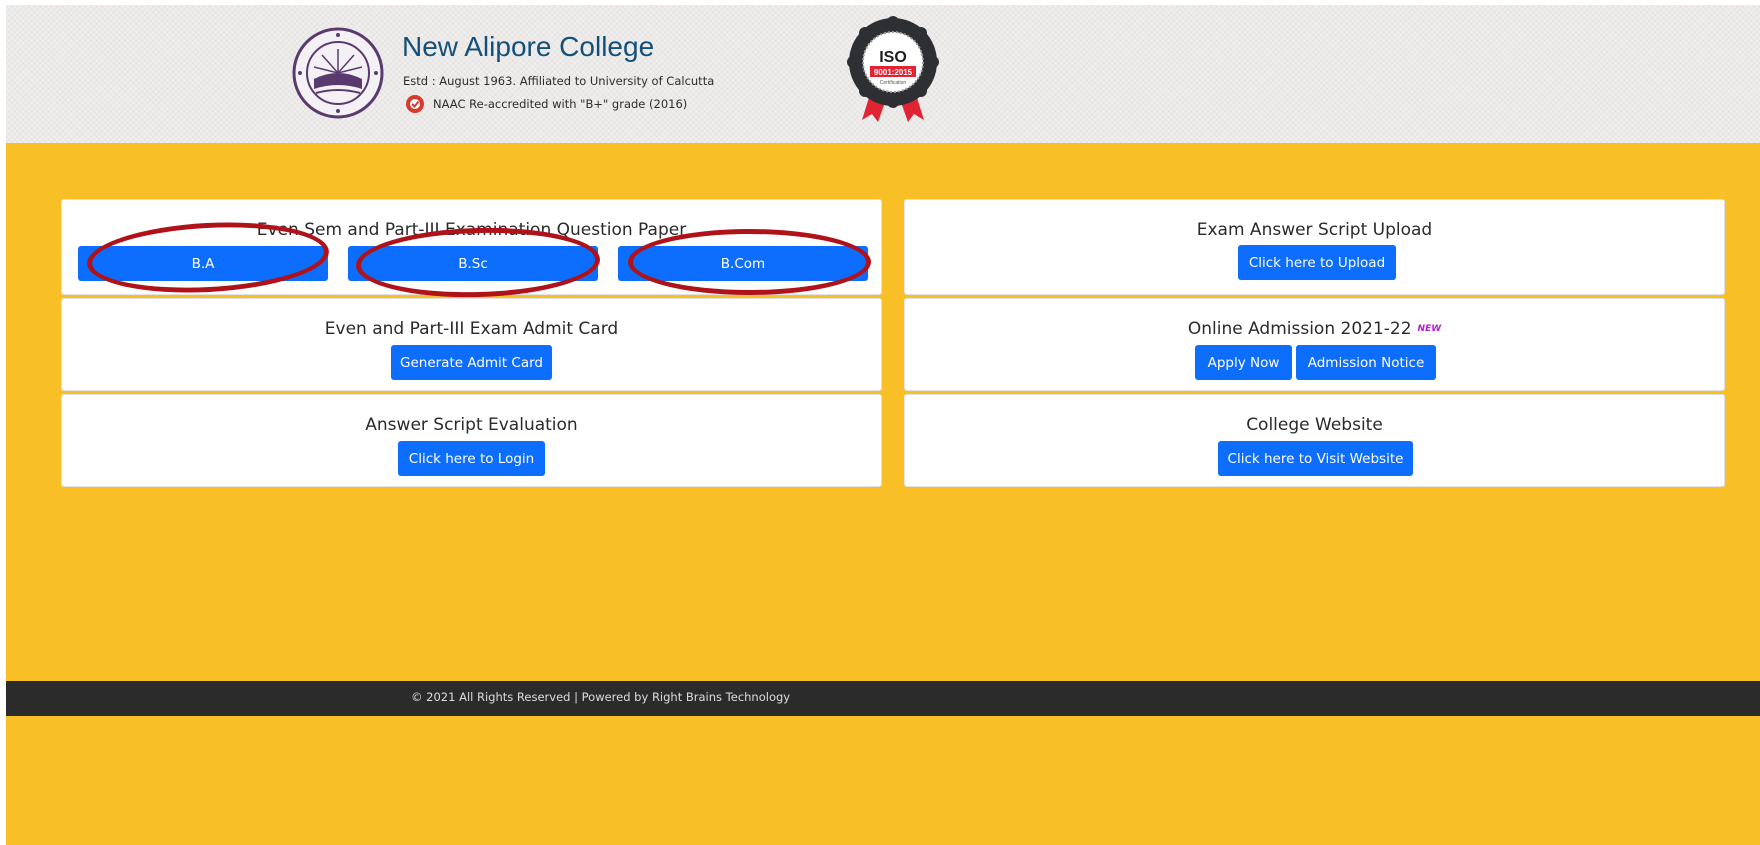 The width and height of the screenshot is (1760, 845). Describe the element at coordinates (1366, 362) in the screenshot. I see `admission-notice-button: Admission Notice` at that location.